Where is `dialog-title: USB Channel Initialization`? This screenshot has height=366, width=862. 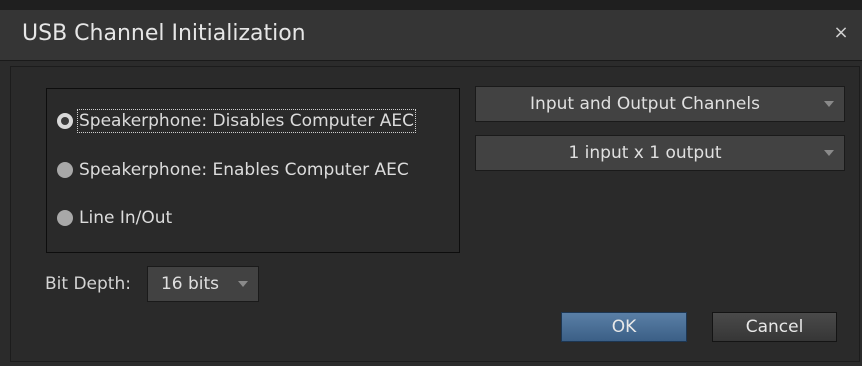 dialog-title: USB Channel Initialization is located at coordinates (164, 33).